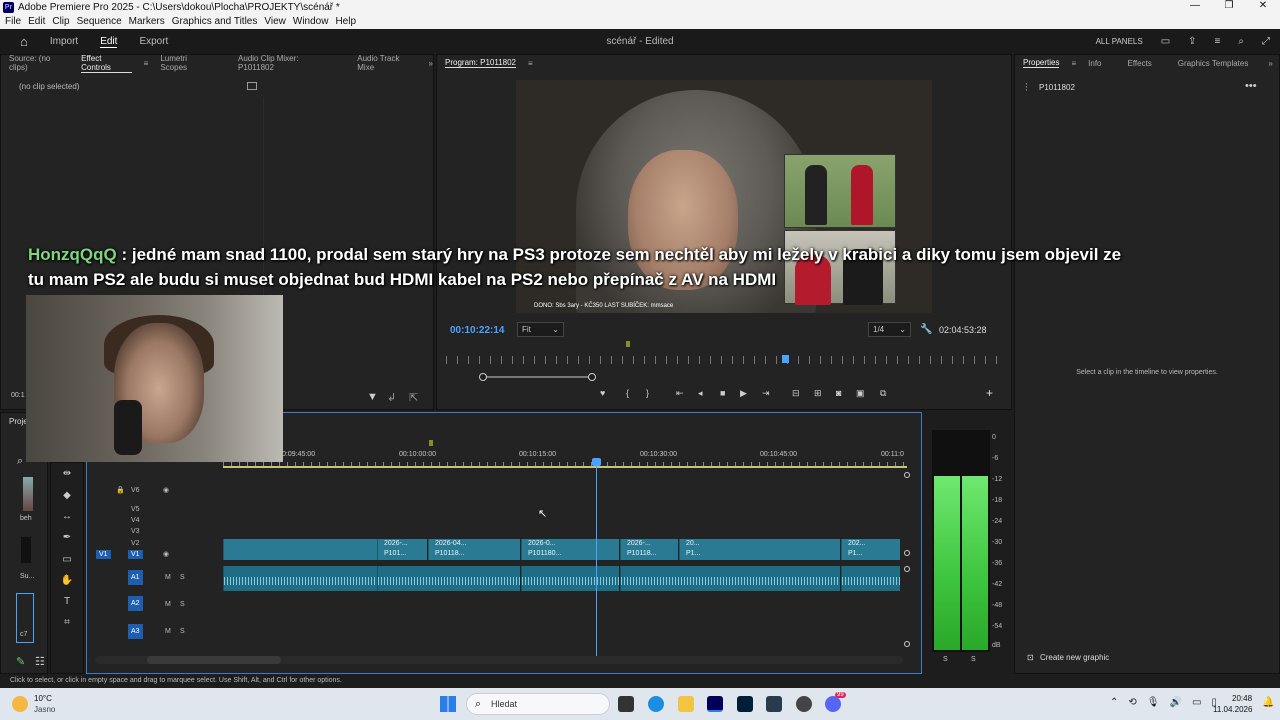  I want to click on menu-file: File, so click(13, 21).